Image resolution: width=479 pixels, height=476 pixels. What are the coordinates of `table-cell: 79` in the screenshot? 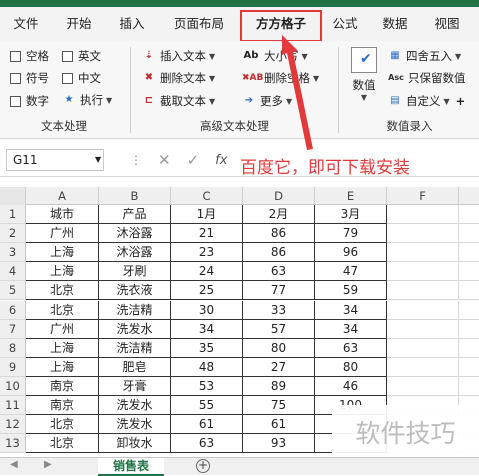 It's located at (351, 234).